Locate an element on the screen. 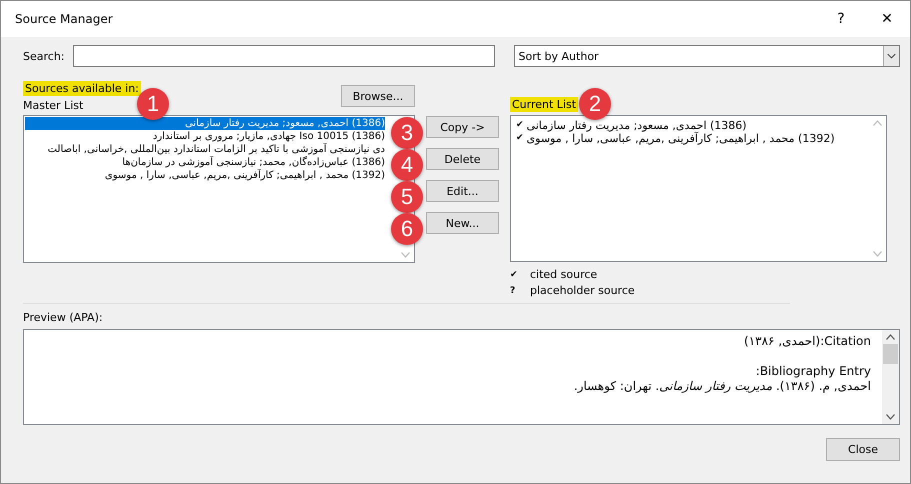 The image size is (911, 484). master-list-label: Master List is located at coordinates (53, 105).